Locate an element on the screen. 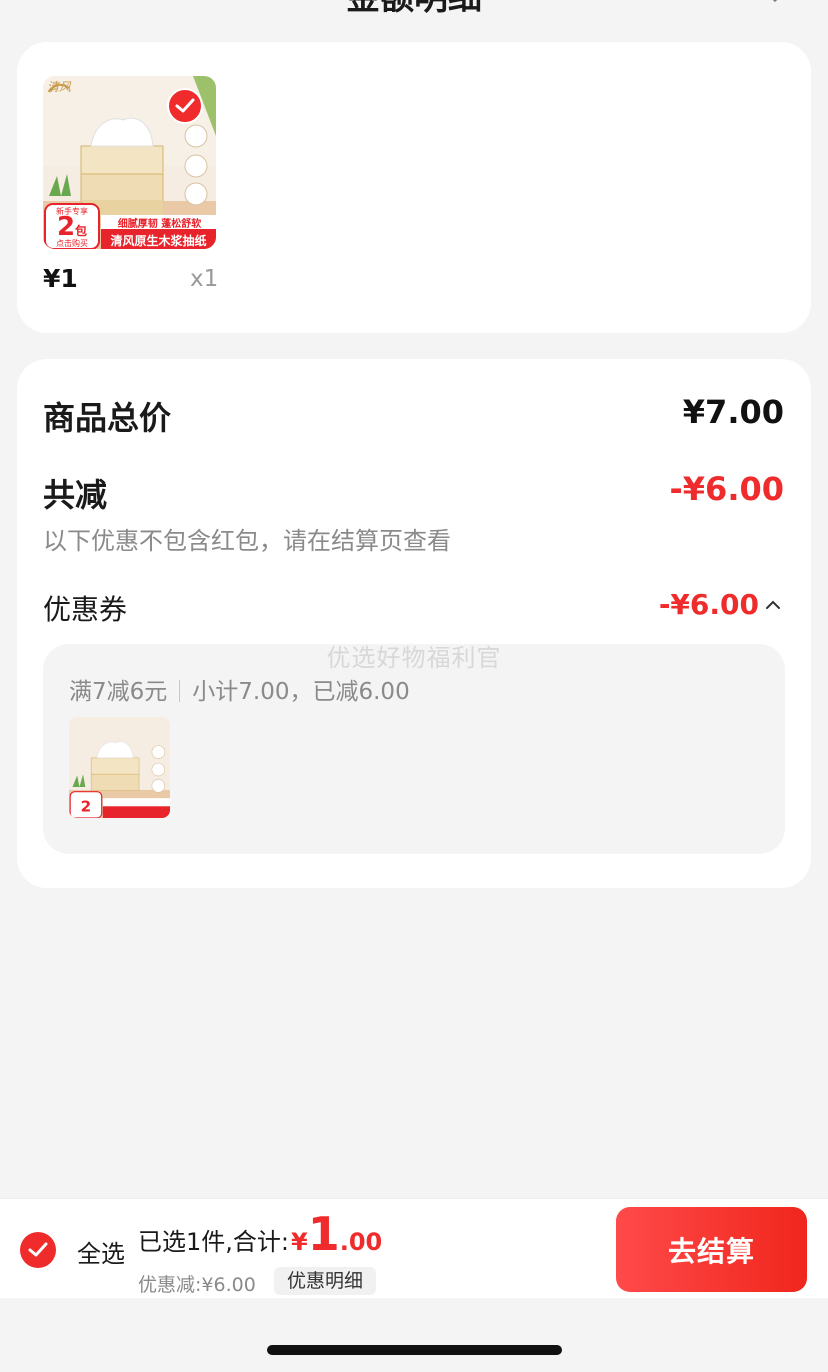  coupon-rule: 满7减6元 is located at coordinates (118, 692).